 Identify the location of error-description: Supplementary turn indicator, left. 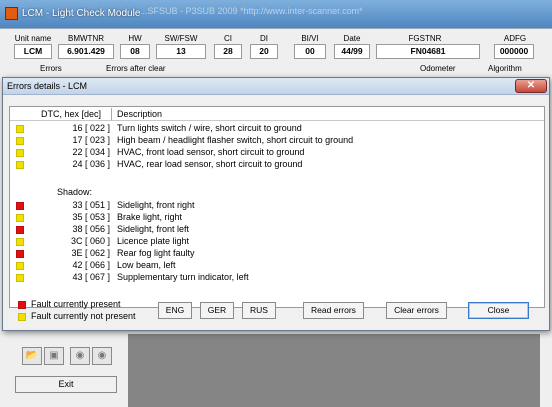
(183, 277).